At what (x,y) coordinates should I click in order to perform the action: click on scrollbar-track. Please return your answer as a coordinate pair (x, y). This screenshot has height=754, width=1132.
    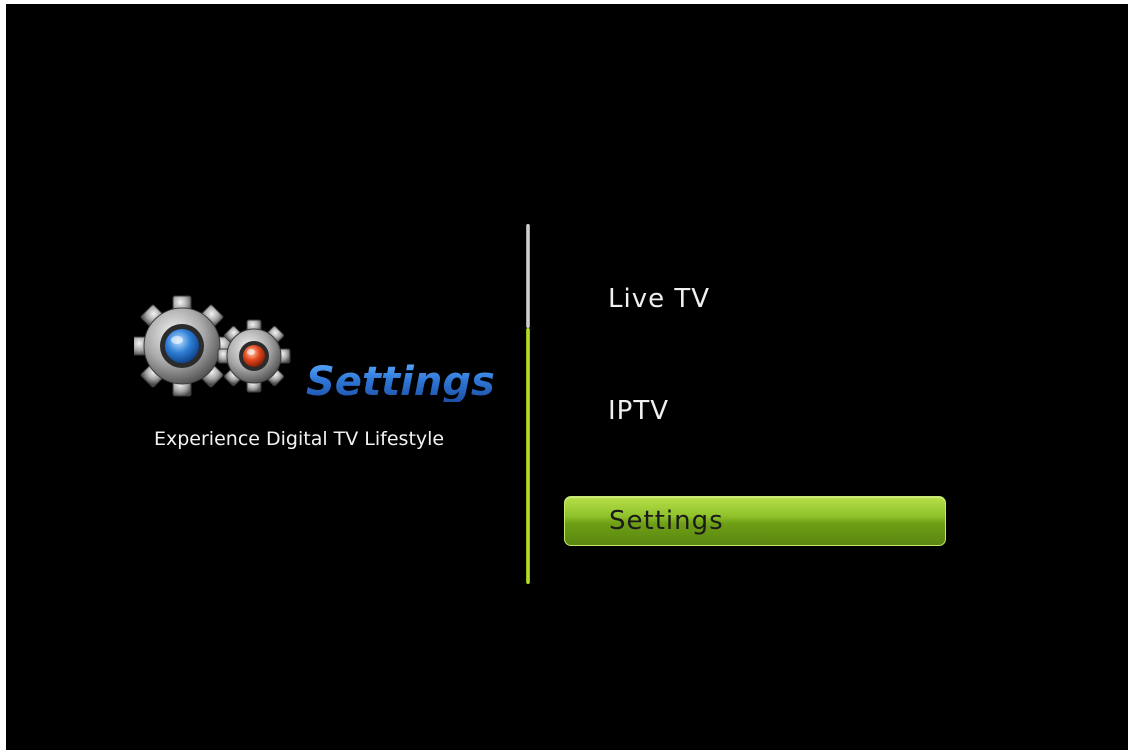
    Looking at the image, I should click on (528, 276).